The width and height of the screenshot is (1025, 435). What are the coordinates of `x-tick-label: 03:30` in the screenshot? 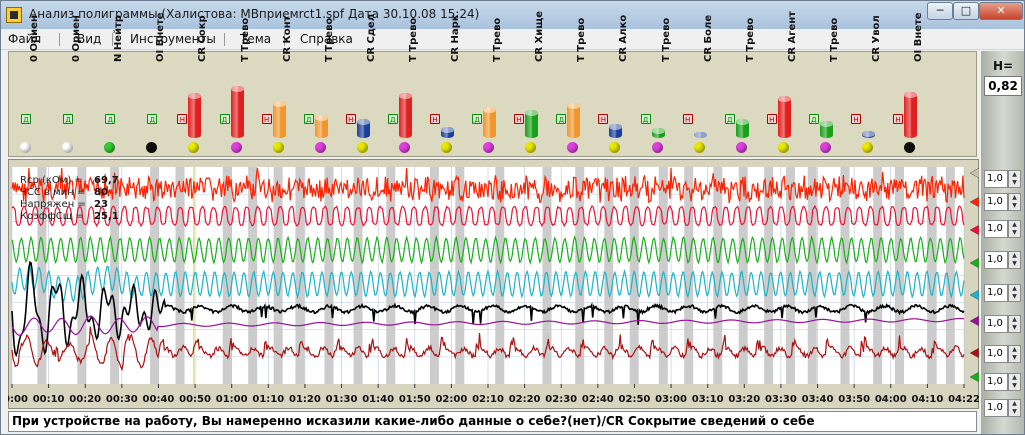 It's located at (781, 399).